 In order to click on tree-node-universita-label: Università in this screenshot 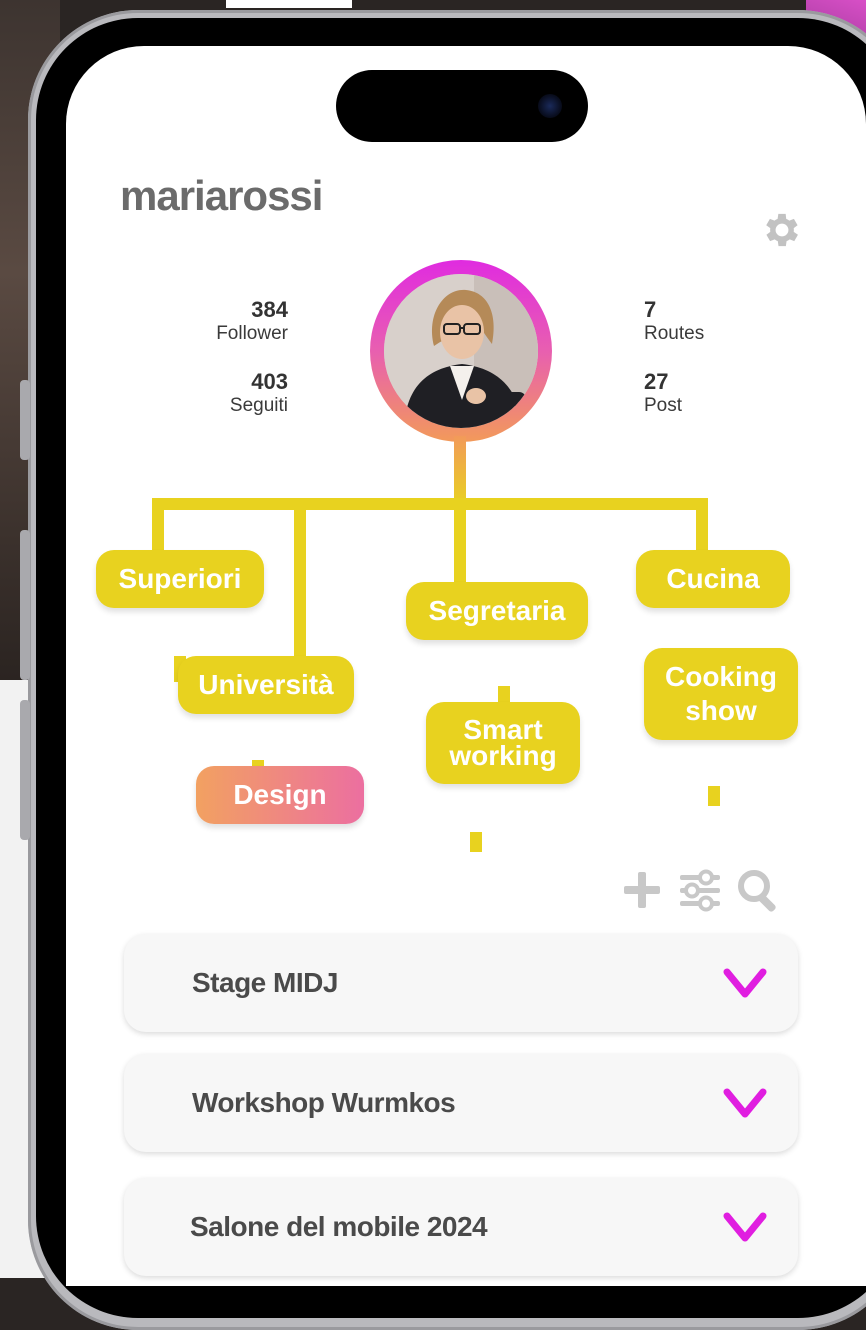, I will do `click(266, 684)`.